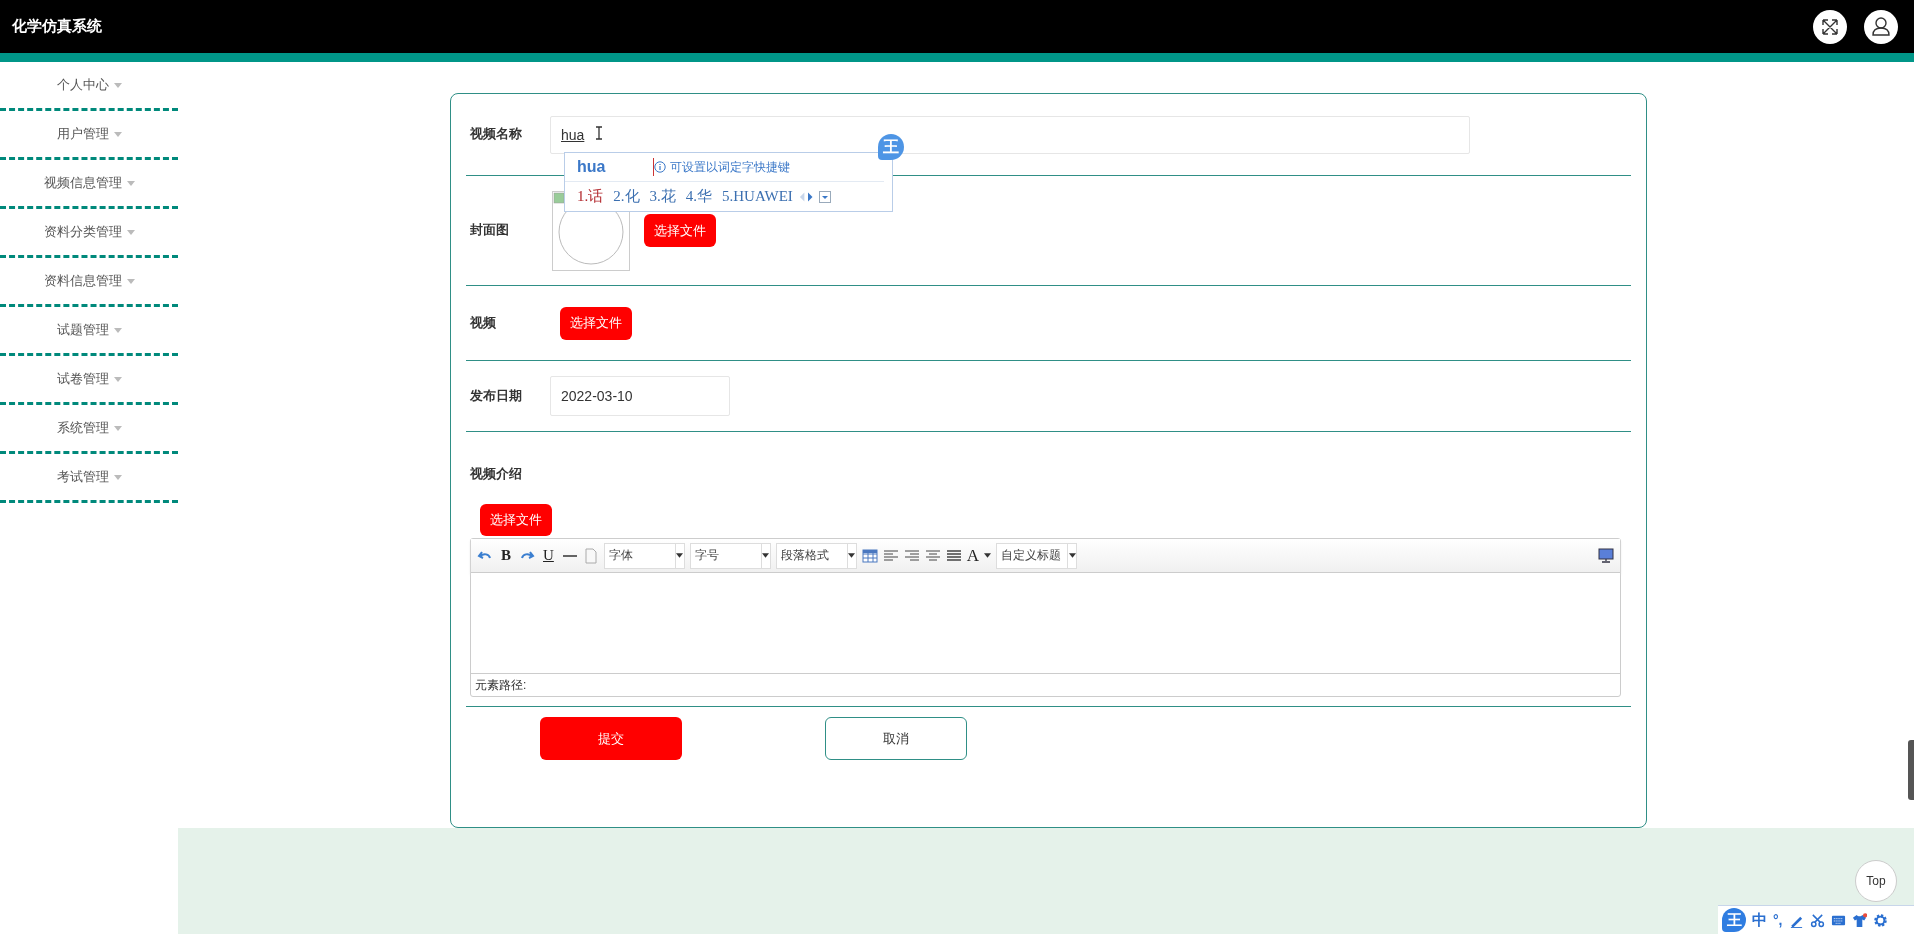 This screenshot has height=934, width=1914. Describe the element at coordinates (1859, 920) in the screenshot. I see `shirt-icon` at that location.